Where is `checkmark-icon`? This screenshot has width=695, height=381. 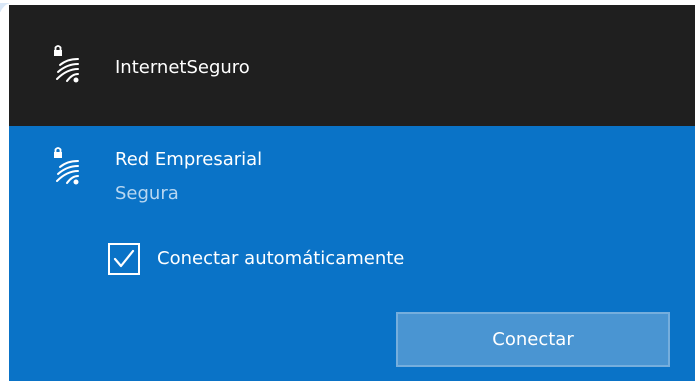 checkmark-icon is located at coordinates (124, 258).